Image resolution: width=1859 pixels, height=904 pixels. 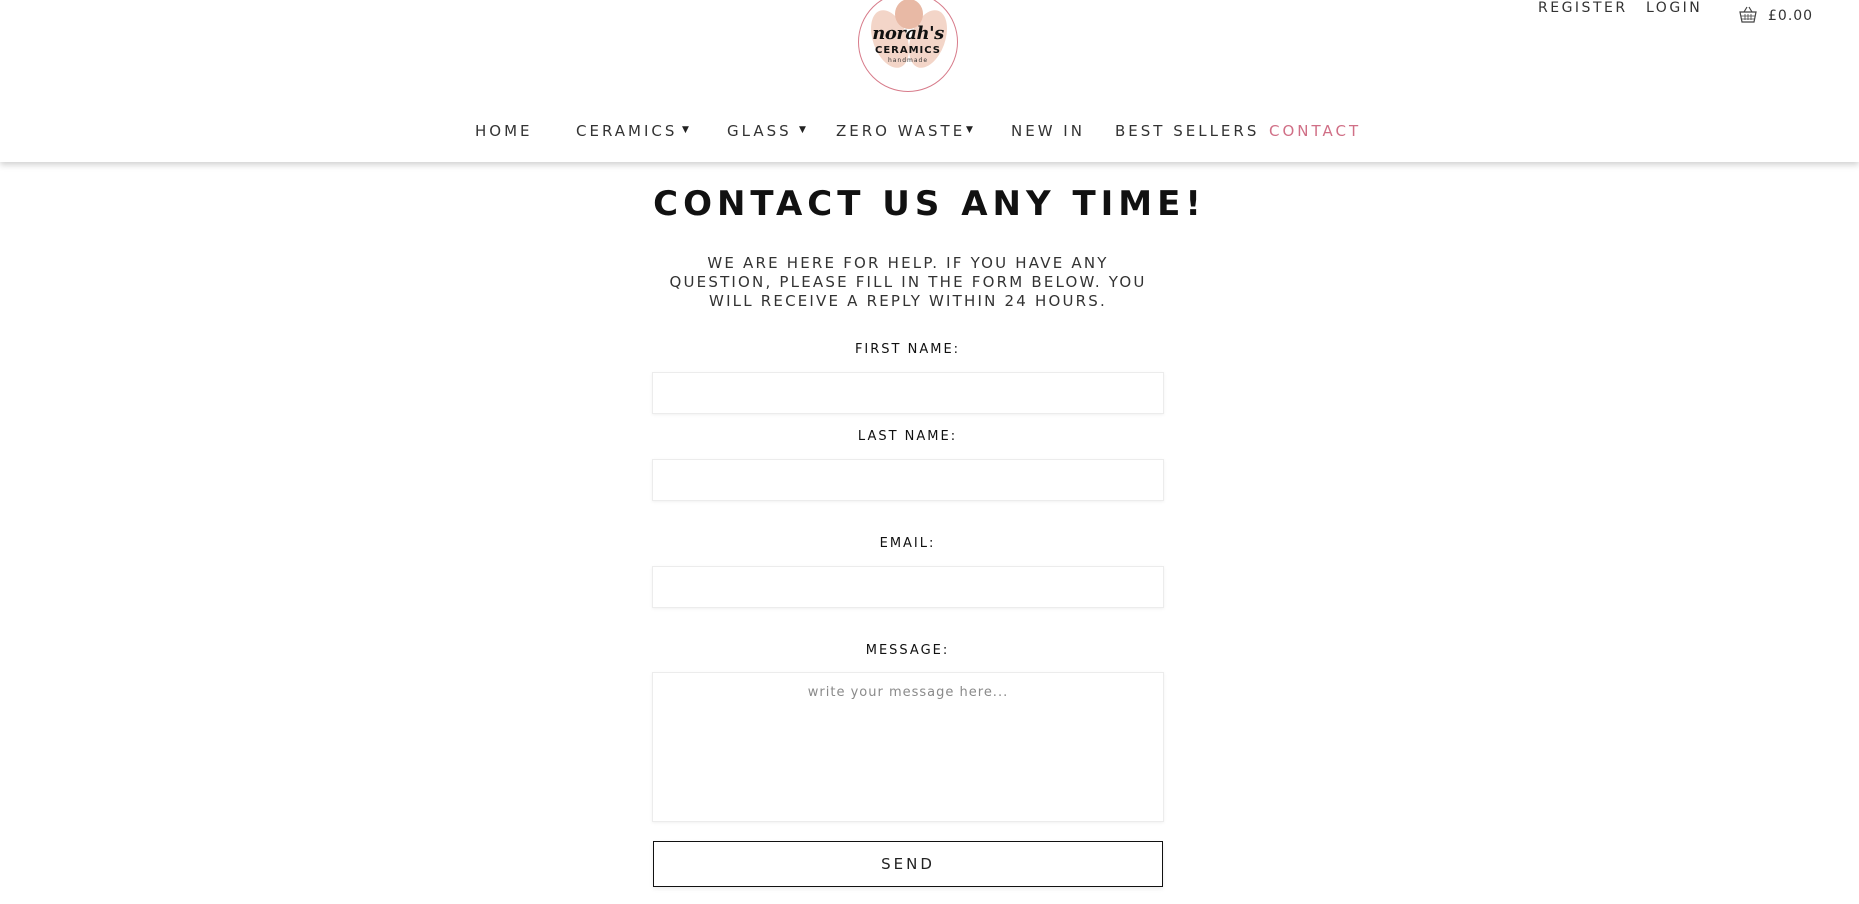 What do you see at coordinates (1315, 131) in the screenshot?
I see `nav-contact: CONTACT` at bounding box center [1315, 131].